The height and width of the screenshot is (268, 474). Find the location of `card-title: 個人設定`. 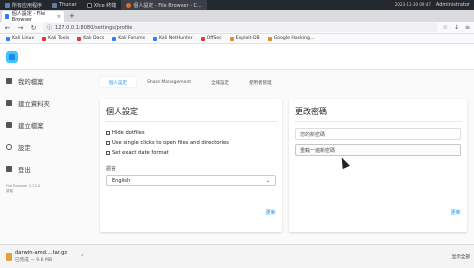

card-title: 個人設定 is located at coordinates (122, 111).